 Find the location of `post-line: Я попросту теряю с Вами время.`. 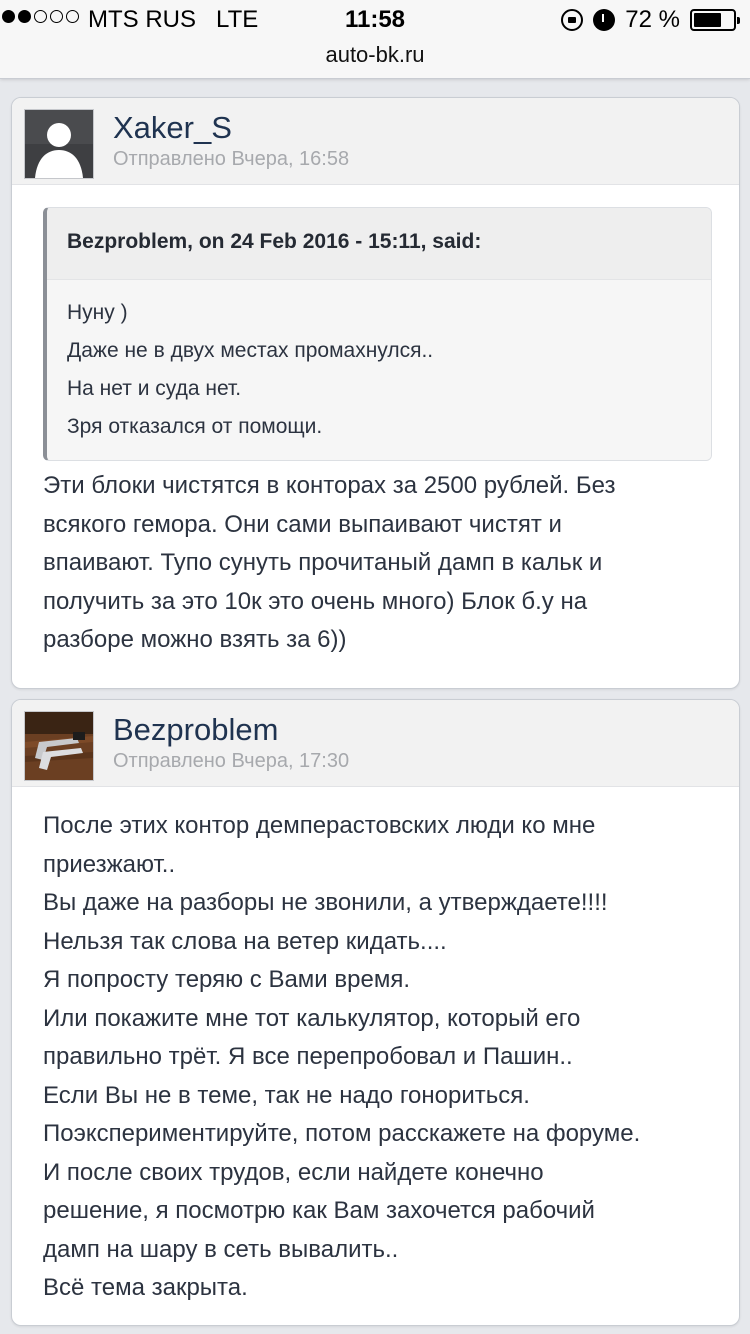

post-line: Я попросту теряю с Вами время. is located at coordinates (226, 979).